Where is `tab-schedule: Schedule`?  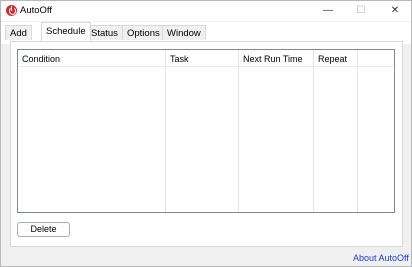 tab-schedule: Schedule is located at coordinates (66, 31).